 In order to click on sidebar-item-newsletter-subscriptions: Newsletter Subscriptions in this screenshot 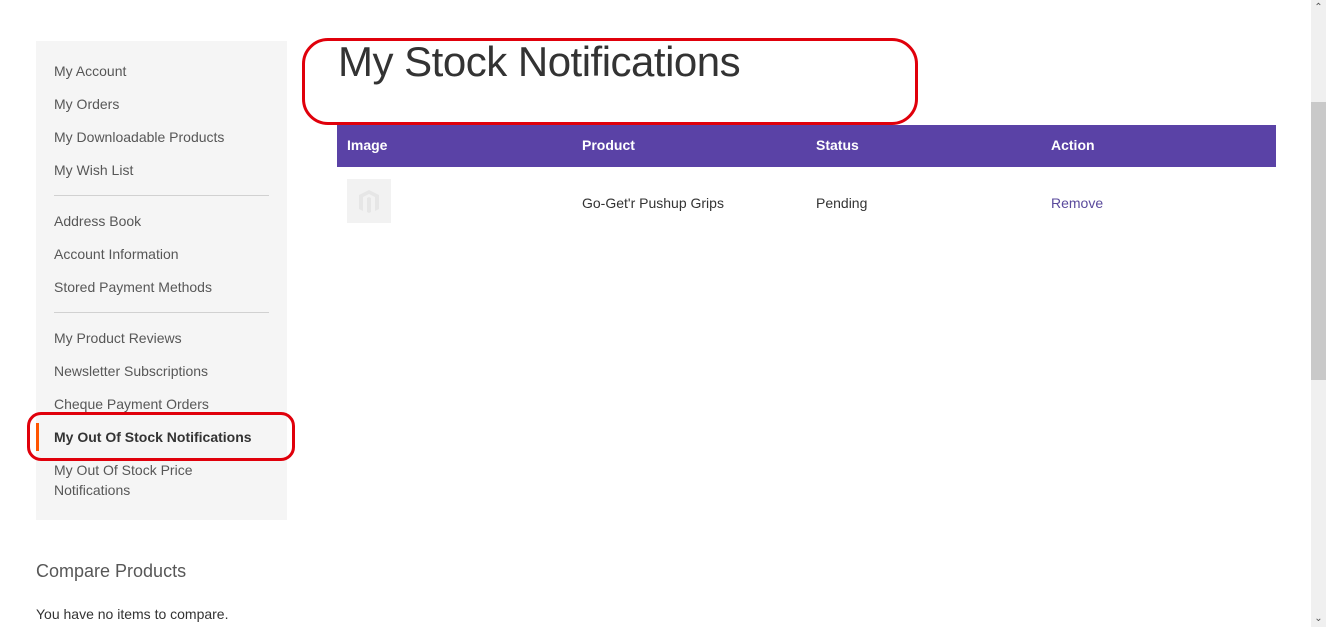, I will do `click(131, 371)`.